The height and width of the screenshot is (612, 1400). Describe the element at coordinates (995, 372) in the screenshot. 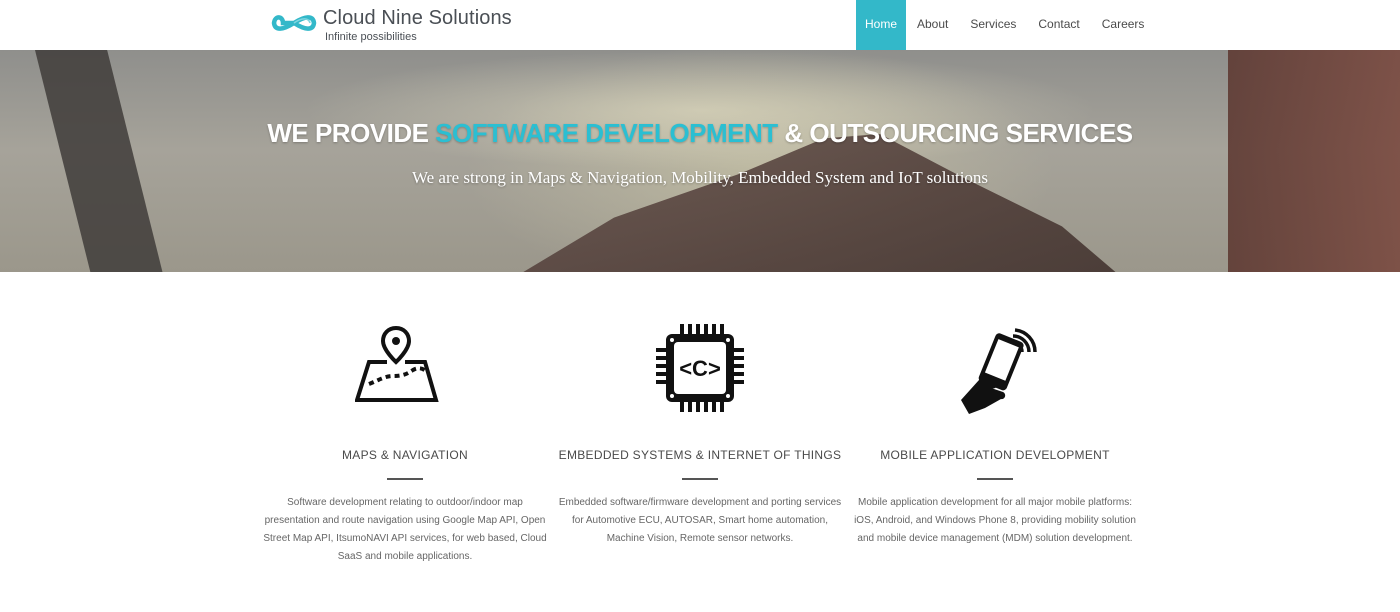

I see `mobile-phone-icon` at that location.